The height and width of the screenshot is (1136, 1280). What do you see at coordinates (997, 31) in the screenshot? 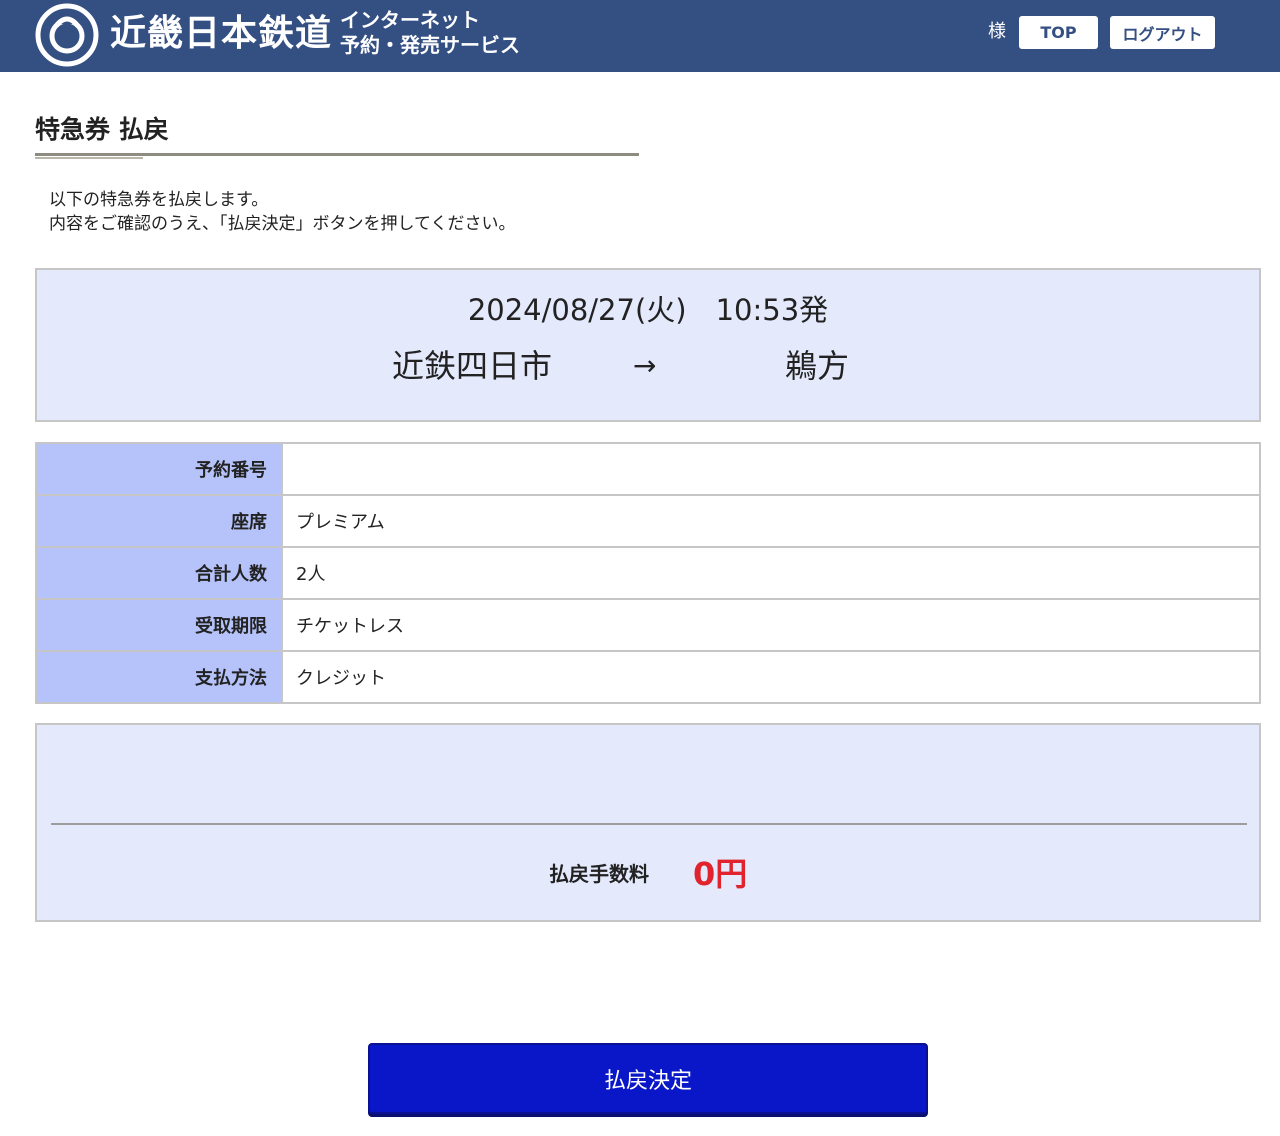
I see `user-name-suffix: 様` at bounding box center [997, 31].